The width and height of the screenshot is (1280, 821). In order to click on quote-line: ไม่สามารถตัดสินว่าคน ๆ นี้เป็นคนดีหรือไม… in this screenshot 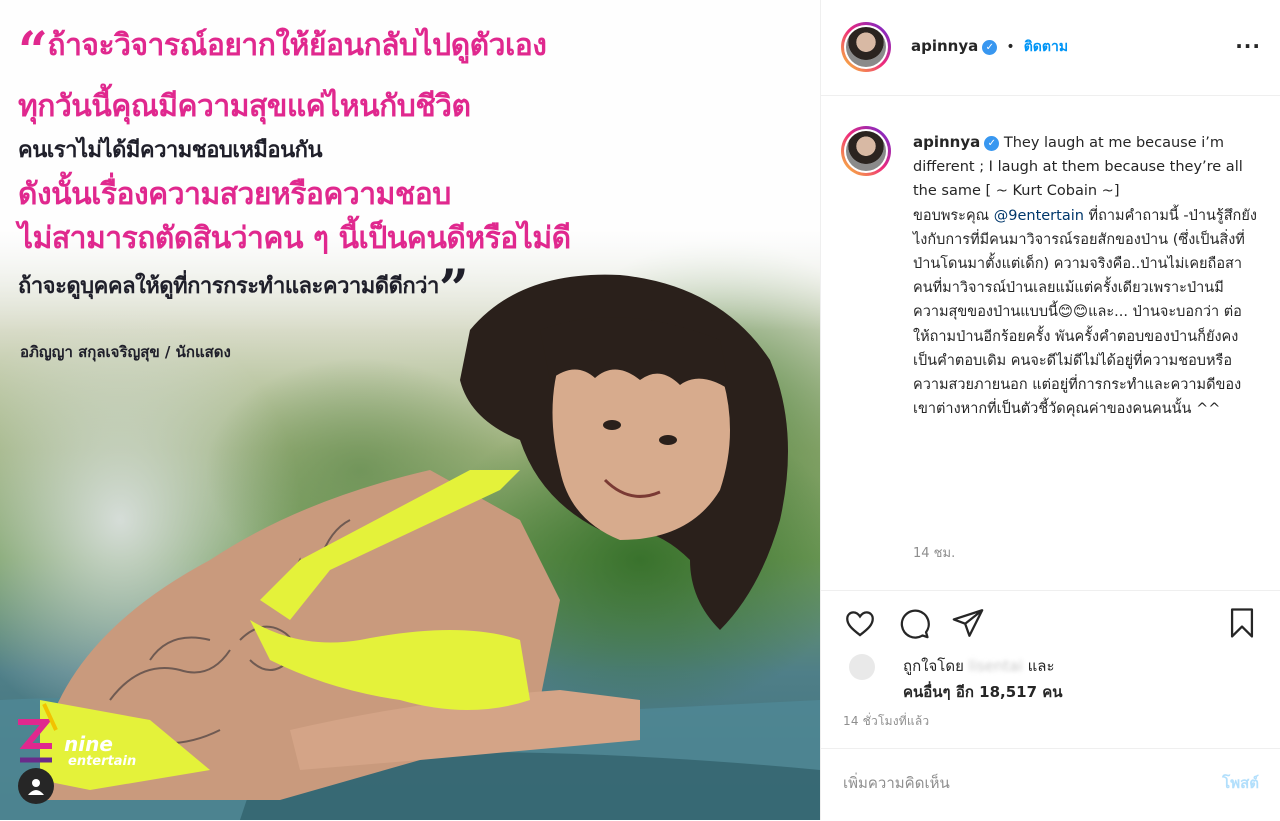, I will do `click(294, 238)`.